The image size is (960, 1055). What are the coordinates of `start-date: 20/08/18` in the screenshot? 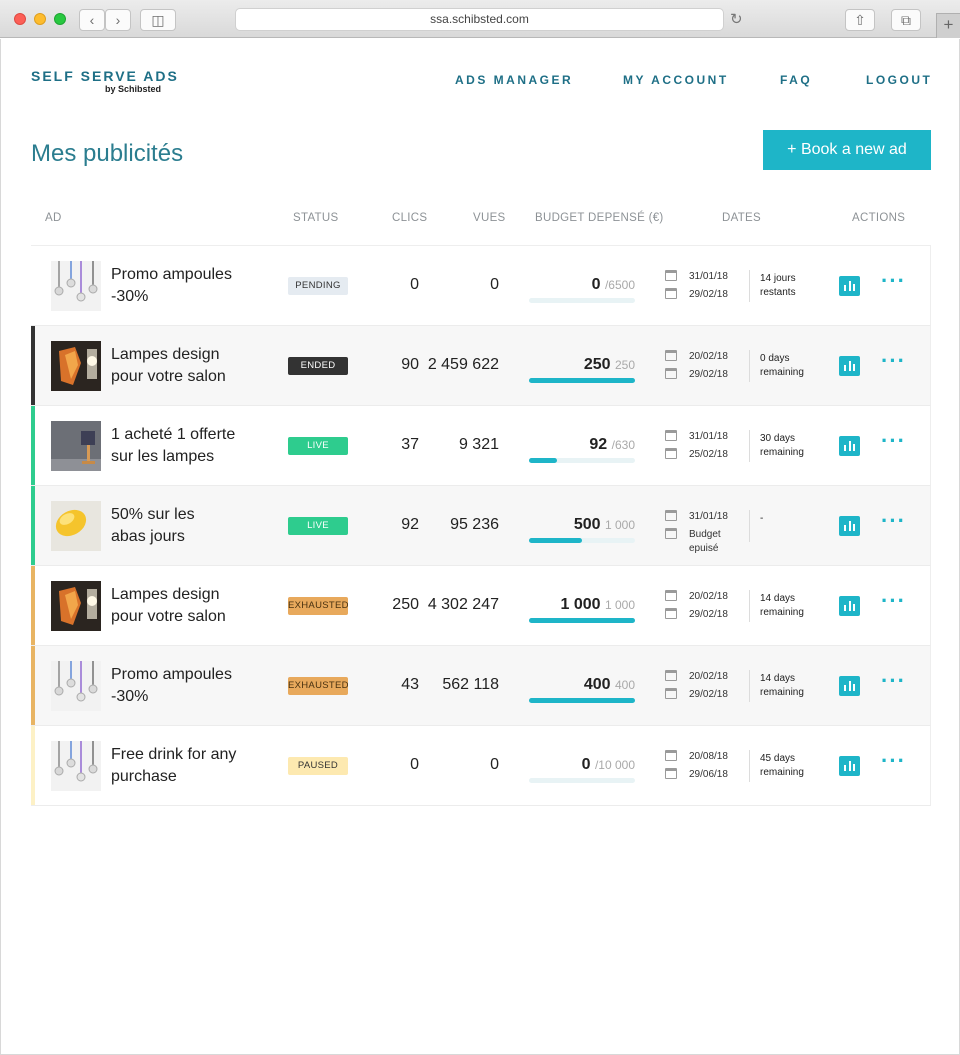 It's located at (708, 756).